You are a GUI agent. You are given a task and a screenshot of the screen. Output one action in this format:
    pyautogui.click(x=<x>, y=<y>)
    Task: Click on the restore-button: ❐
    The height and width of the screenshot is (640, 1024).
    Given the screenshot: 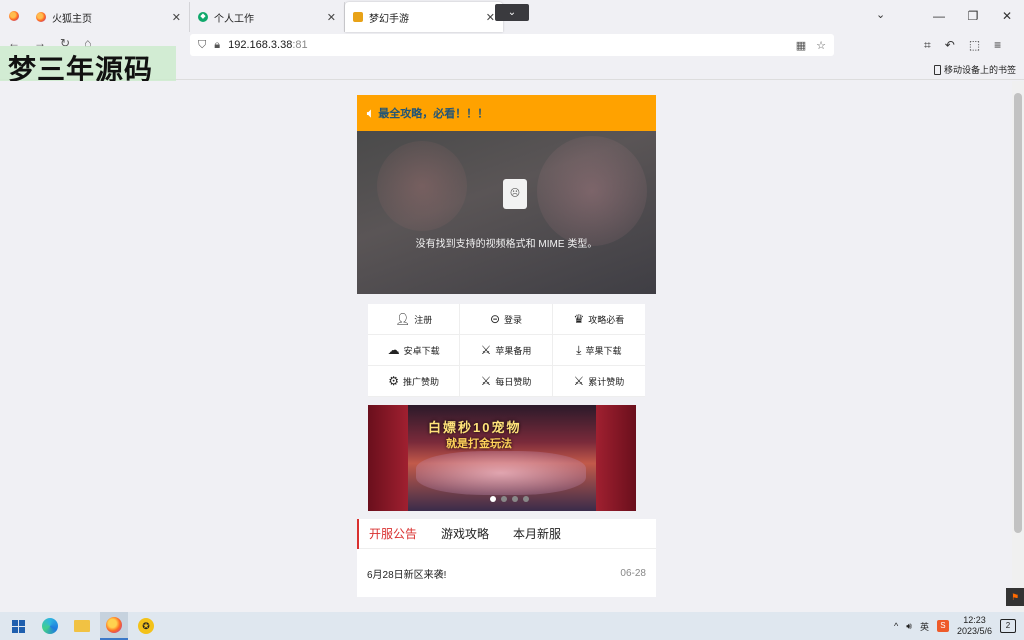 What is the action you would take?
    pyautogui.click(x=973, y=16)
    